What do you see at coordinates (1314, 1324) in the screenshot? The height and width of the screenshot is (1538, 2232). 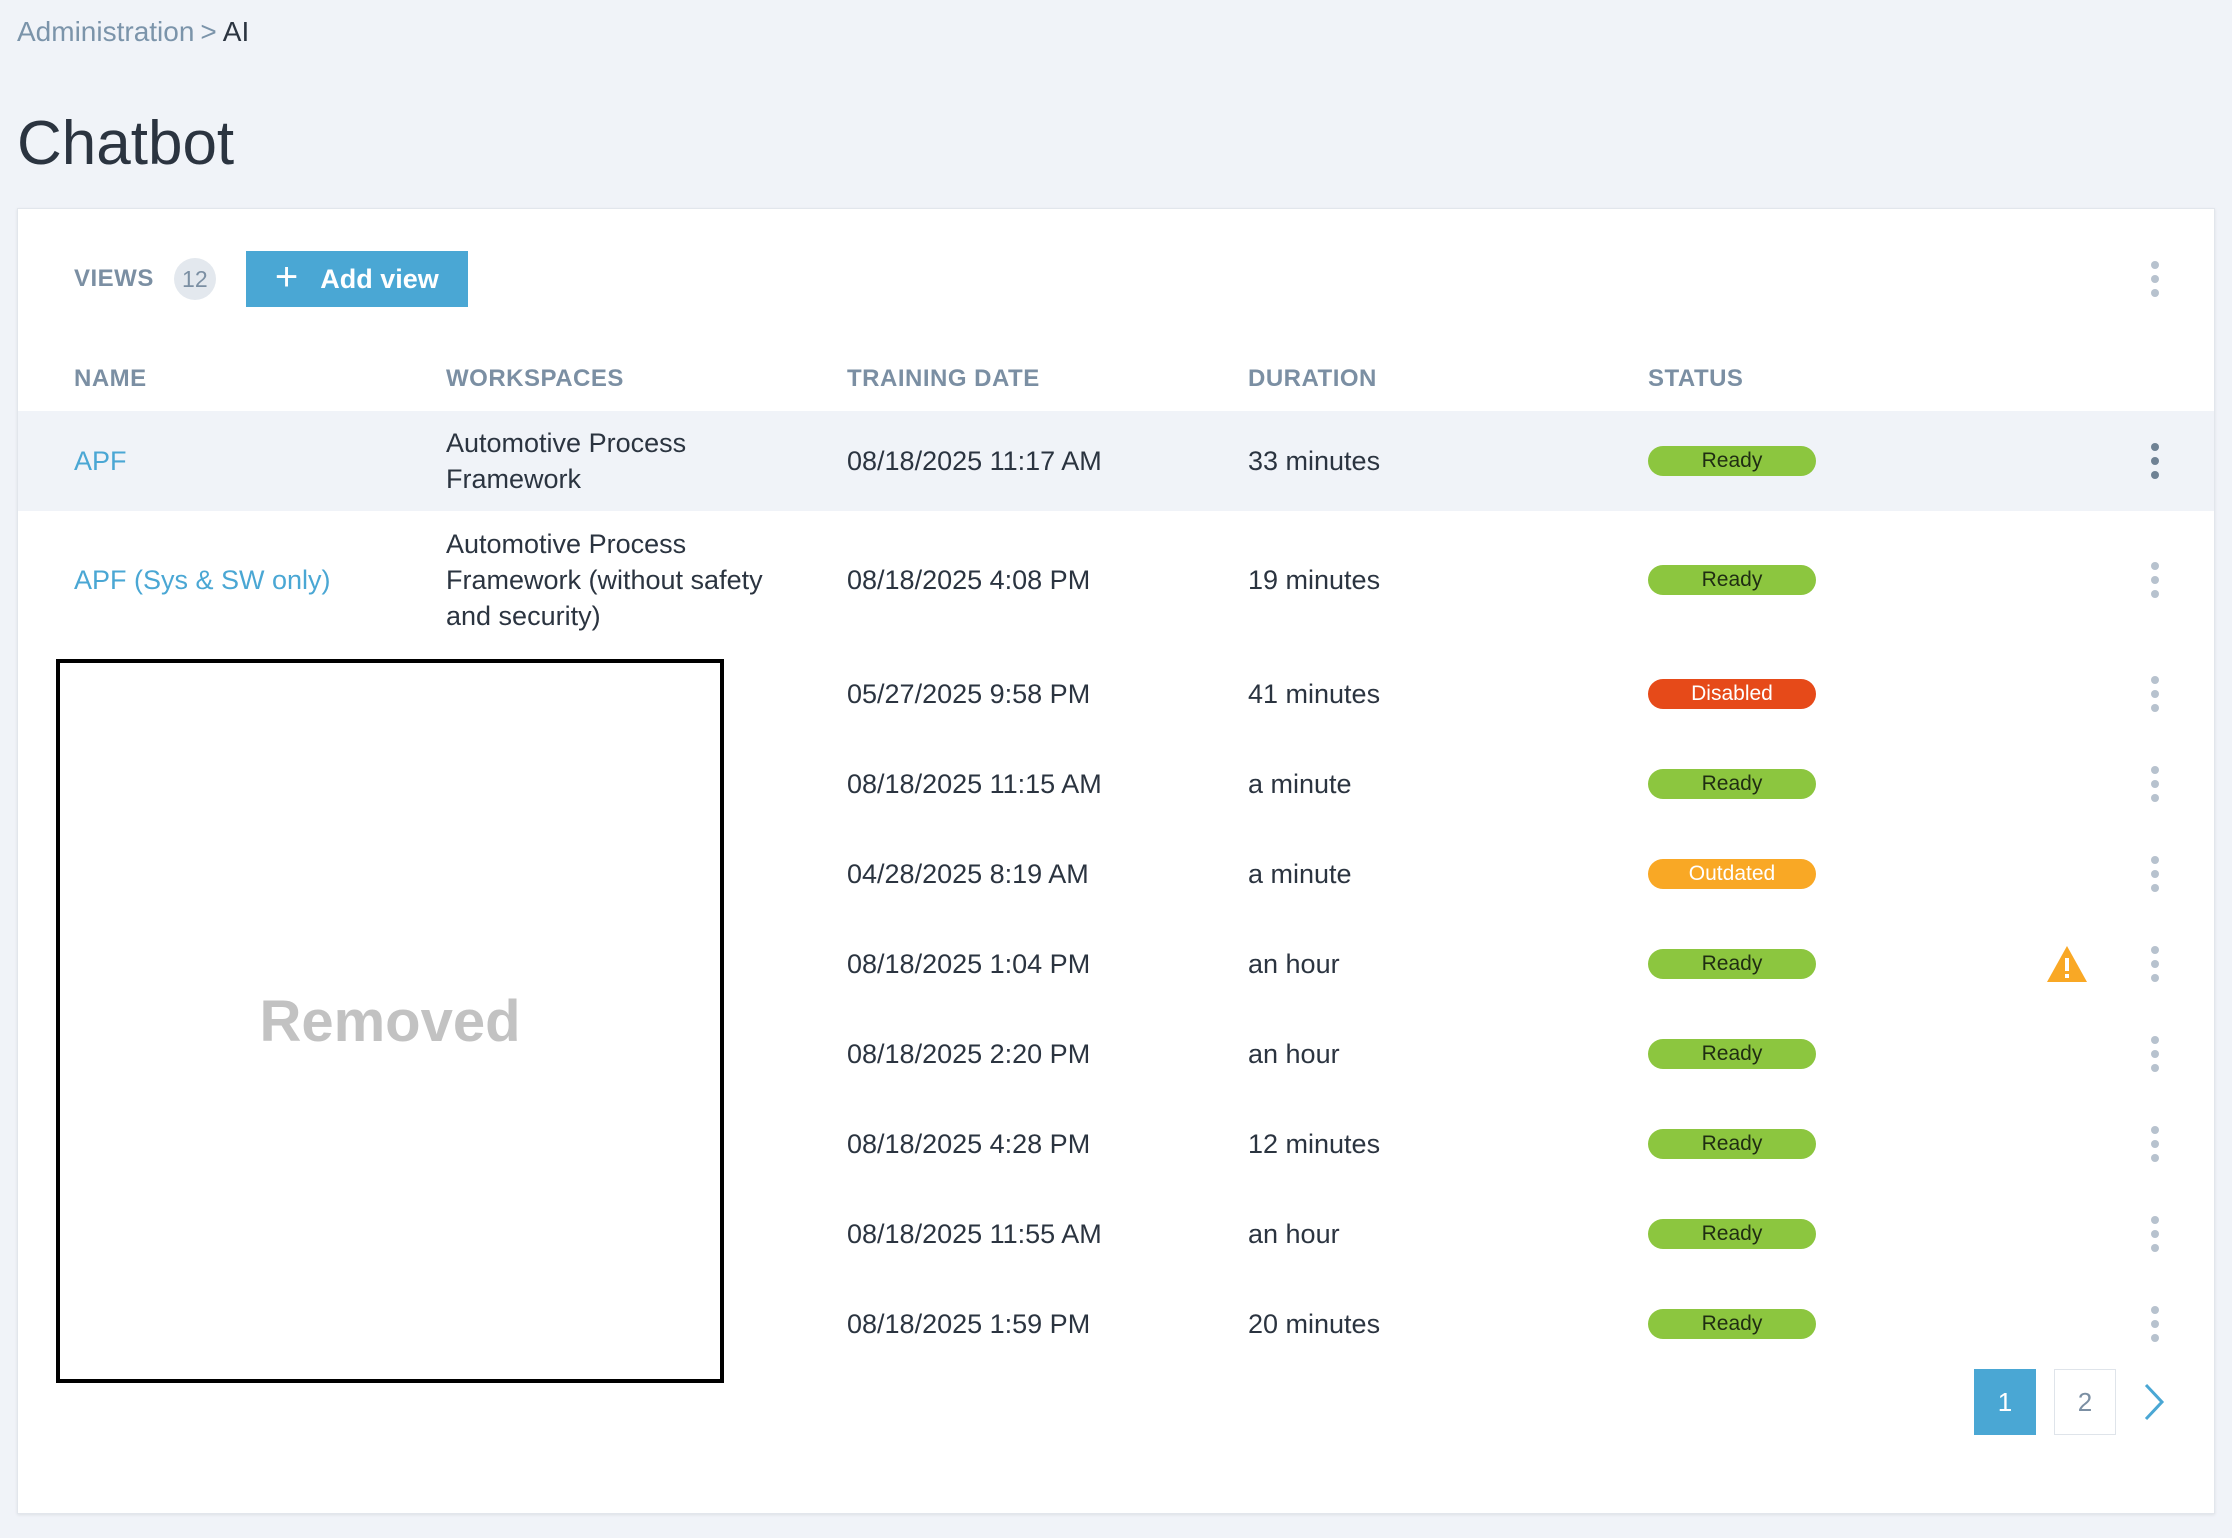 I see `duration-cell: 20 minutes` at bounding box center [1314, 1324].